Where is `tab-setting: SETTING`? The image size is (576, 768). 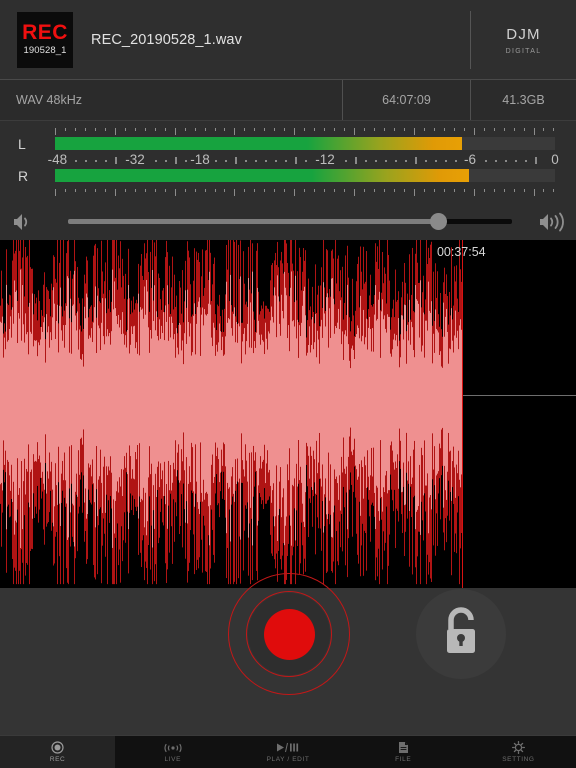 tab-setting: SETTING is located at coordinates (518, 752).